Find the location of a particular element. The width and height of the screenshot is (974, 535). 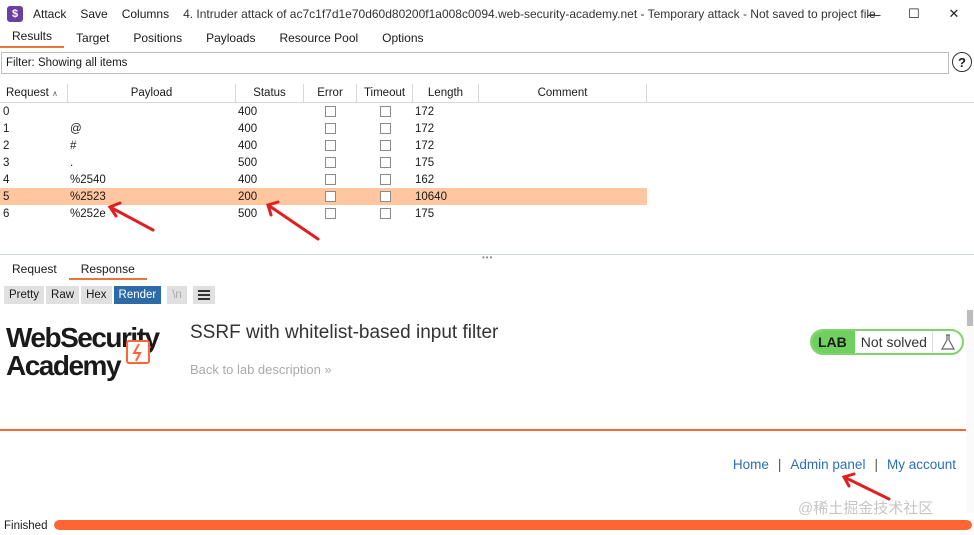

tab-request: Request is located at coordinates (34, 271).